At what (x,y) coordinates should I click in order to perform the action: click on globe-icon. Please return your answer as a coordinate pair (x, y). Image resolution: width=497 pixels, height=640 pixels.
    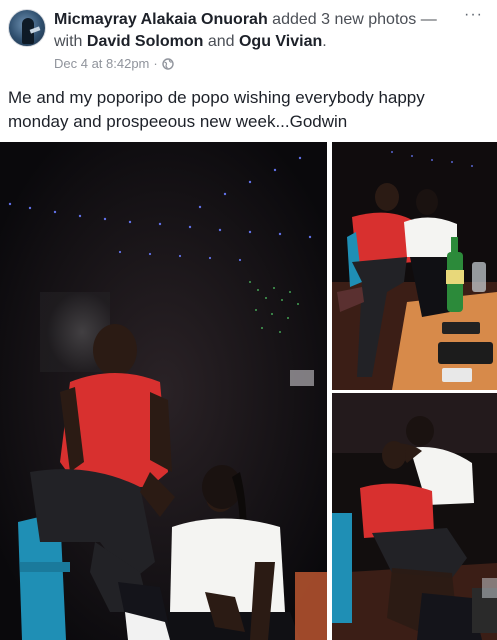
    Looking at the image, I should click on (168, 63).